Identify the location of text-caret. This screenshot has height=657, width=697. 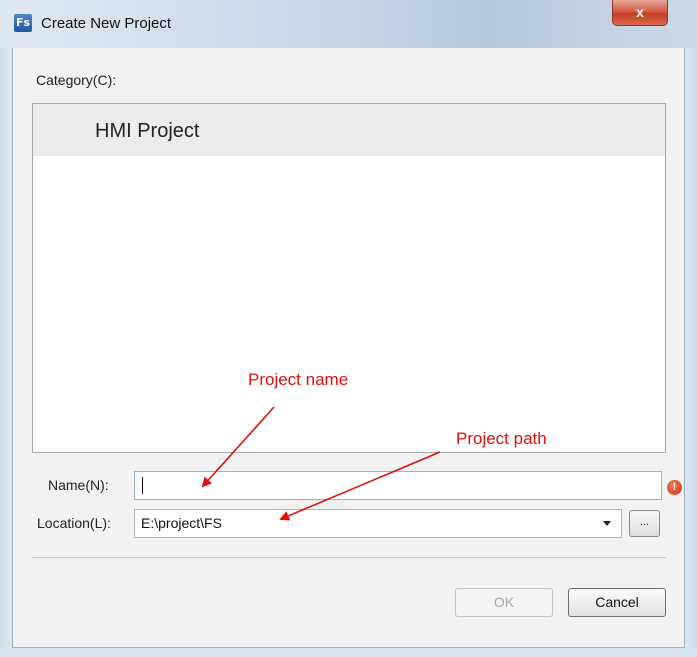
(142, 485).